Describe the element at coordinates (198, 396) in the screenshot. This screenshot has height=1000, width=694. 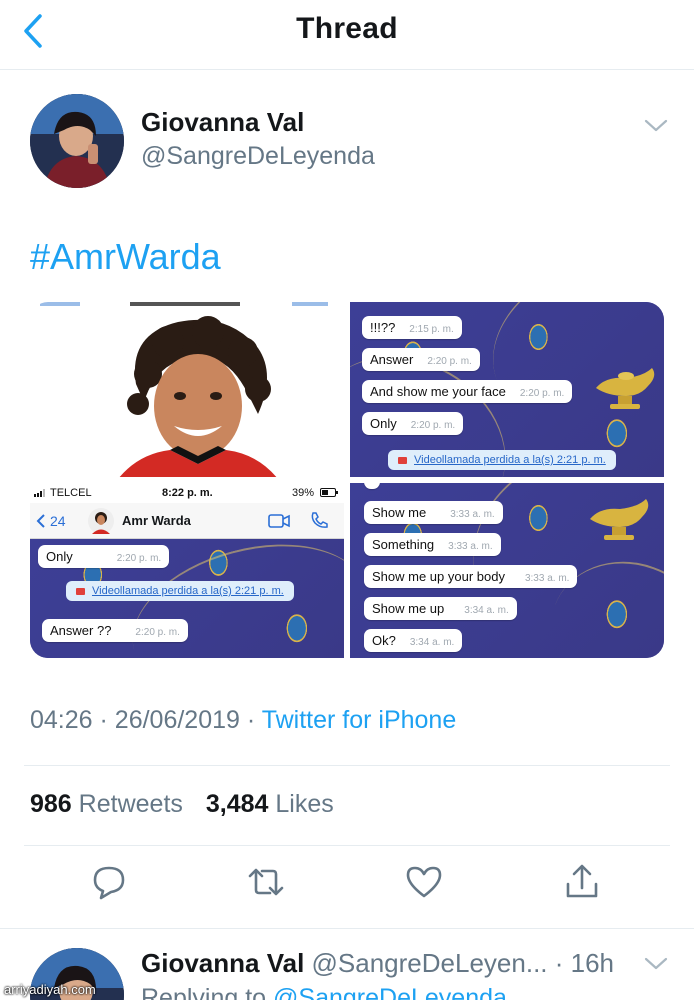
I see `contact-portrait` at that location.